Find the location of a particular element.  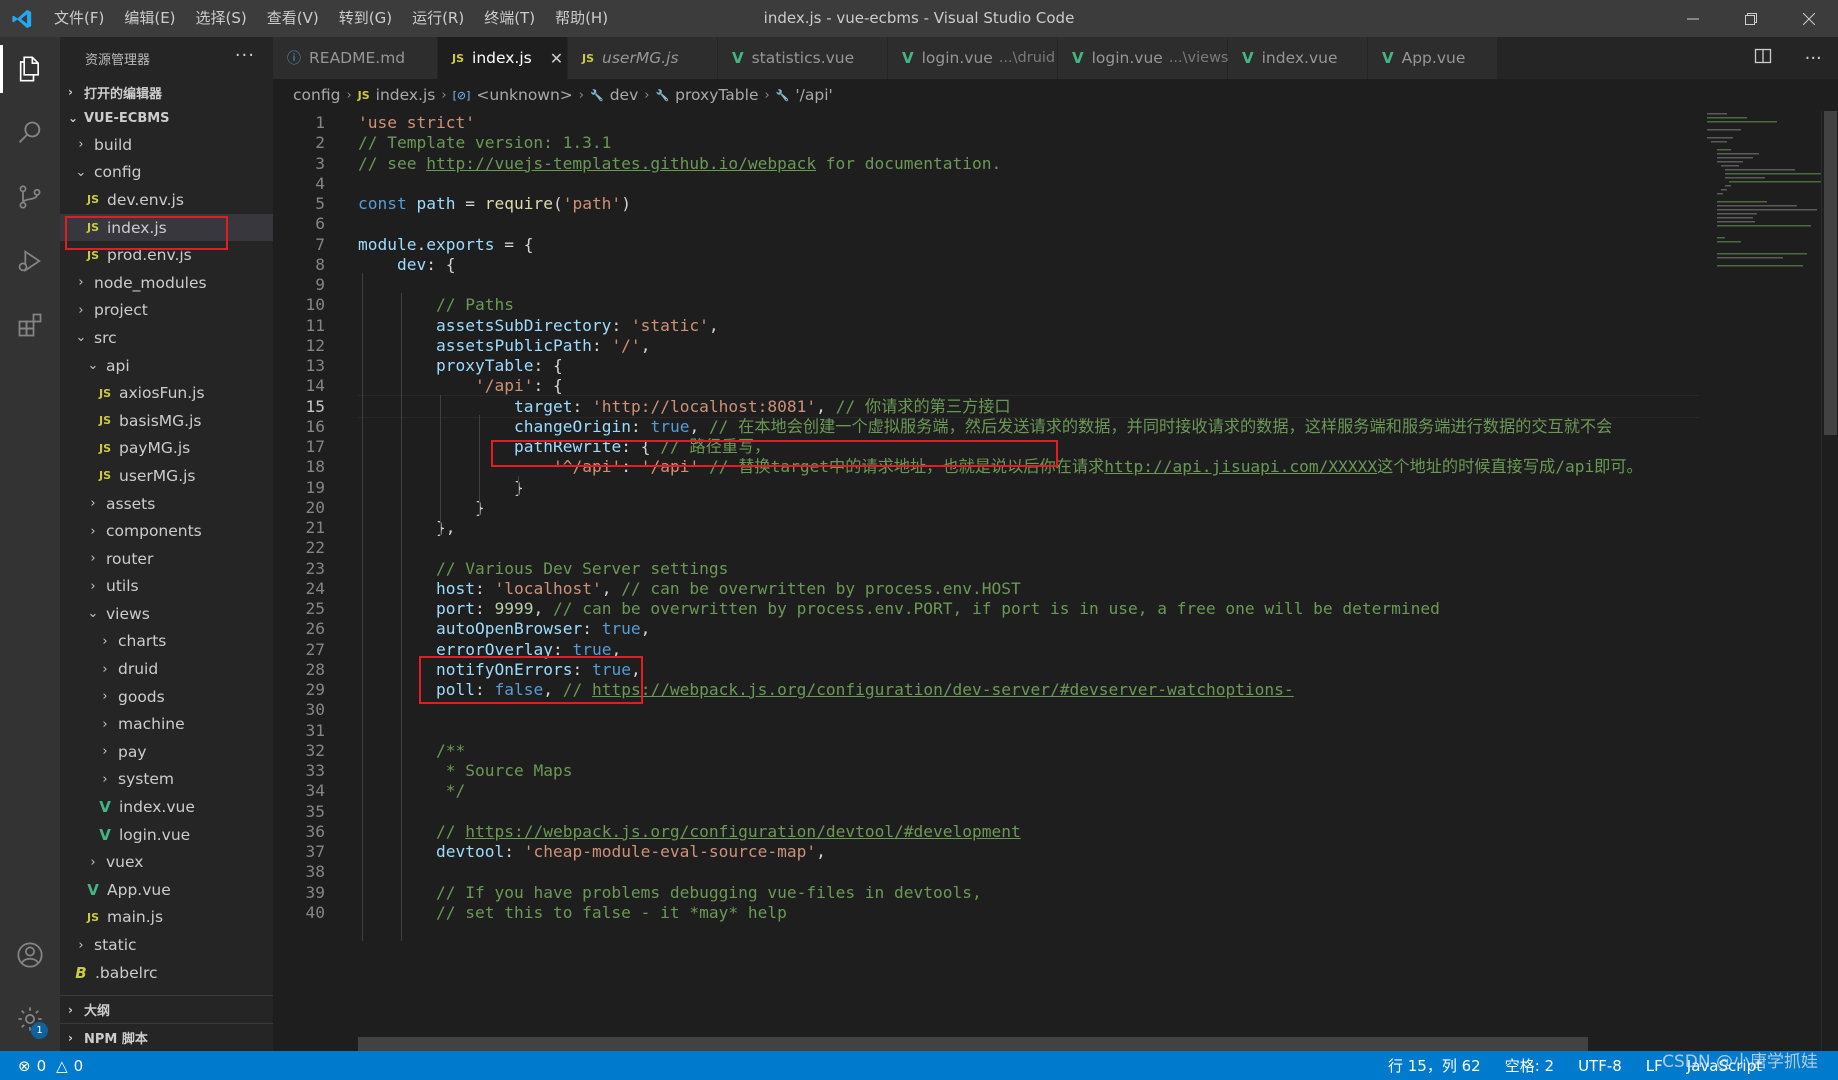

tree-file: JS prod.env.js is located at coordinates (166, 255).